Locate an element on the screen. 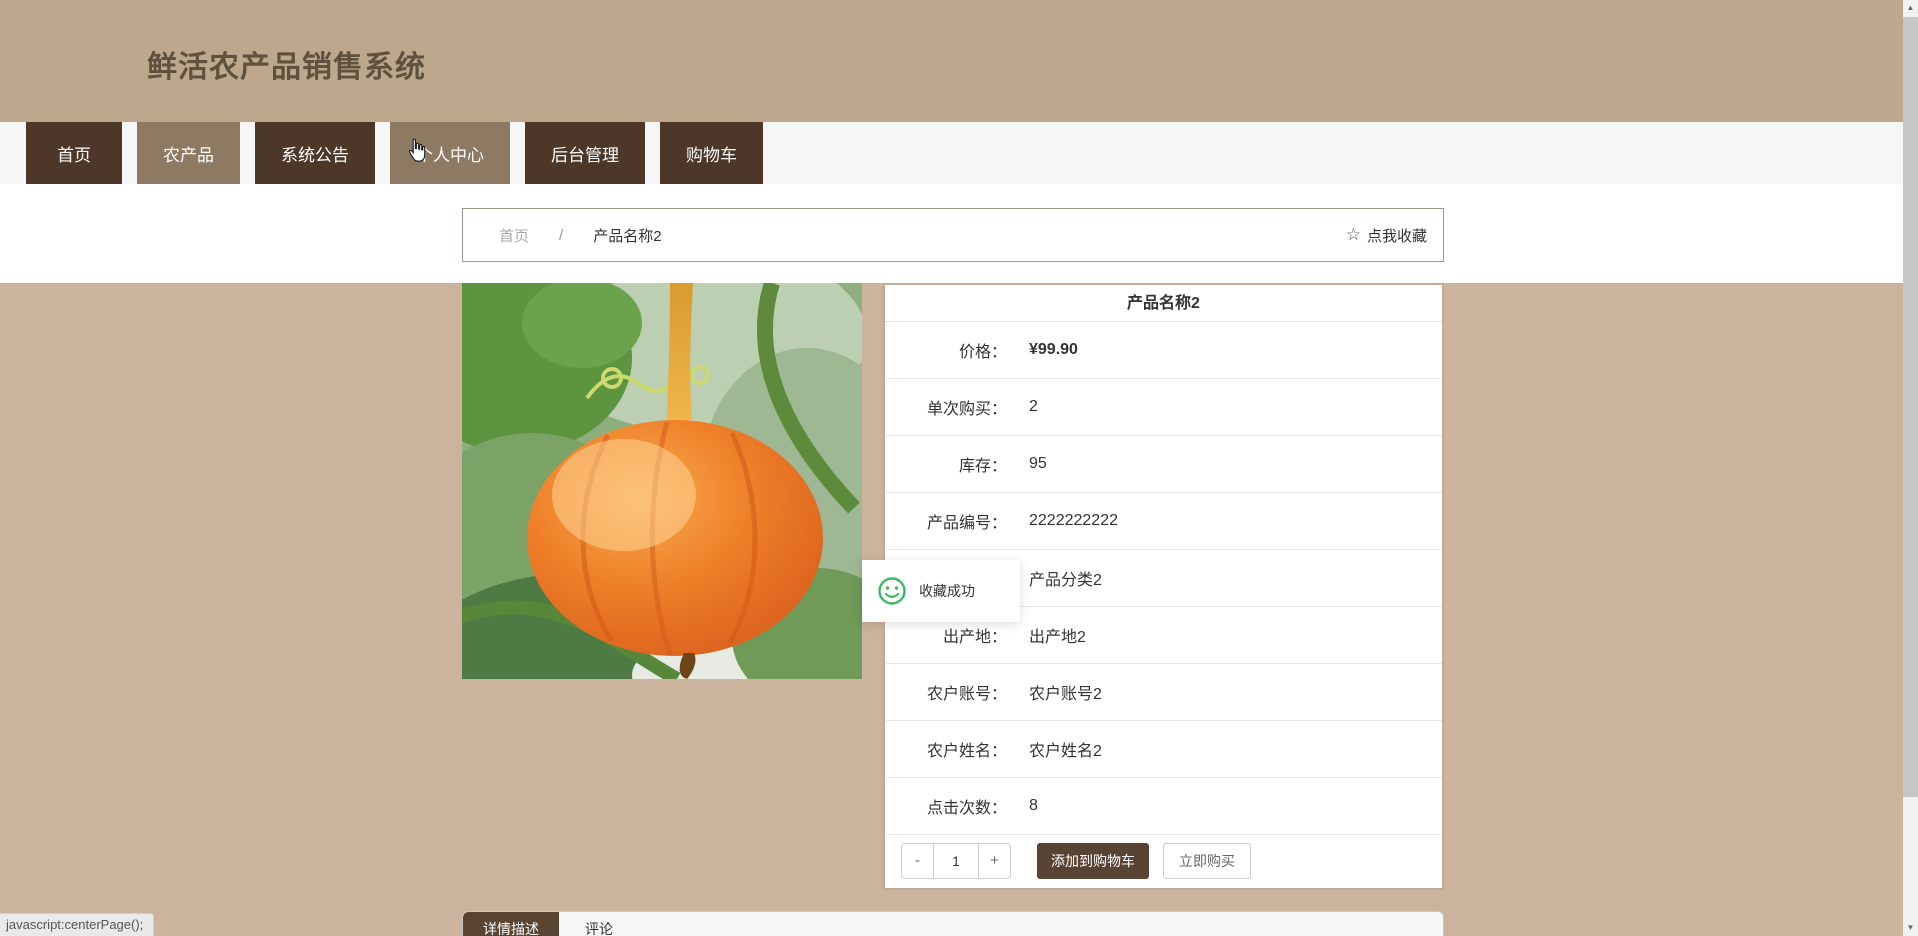 Image resolution: width=1918 pixels, height=936 pixels. product-image-pumpkin is located at coordinates (662, 481).